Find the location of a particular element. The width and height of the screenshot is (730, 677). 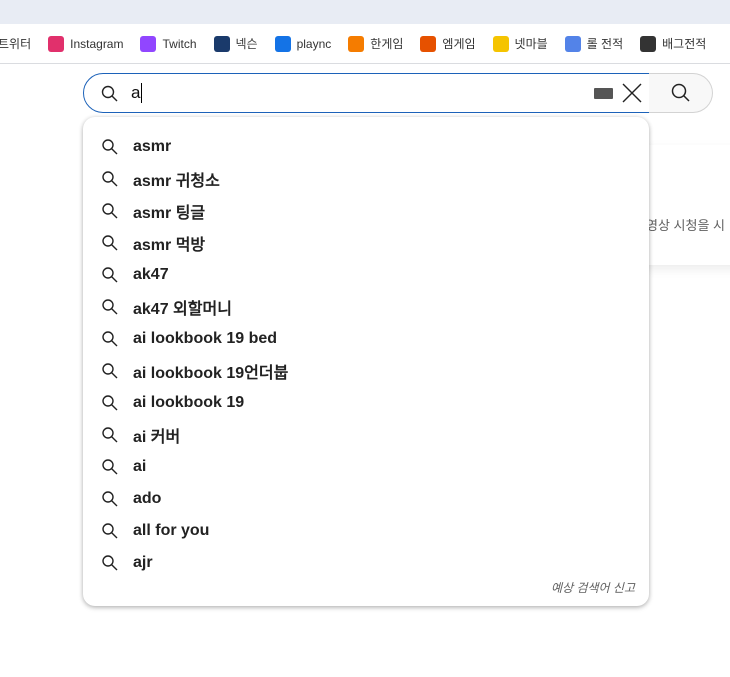

bookmark-plaync: plaync is located at coordinates (303, 43).